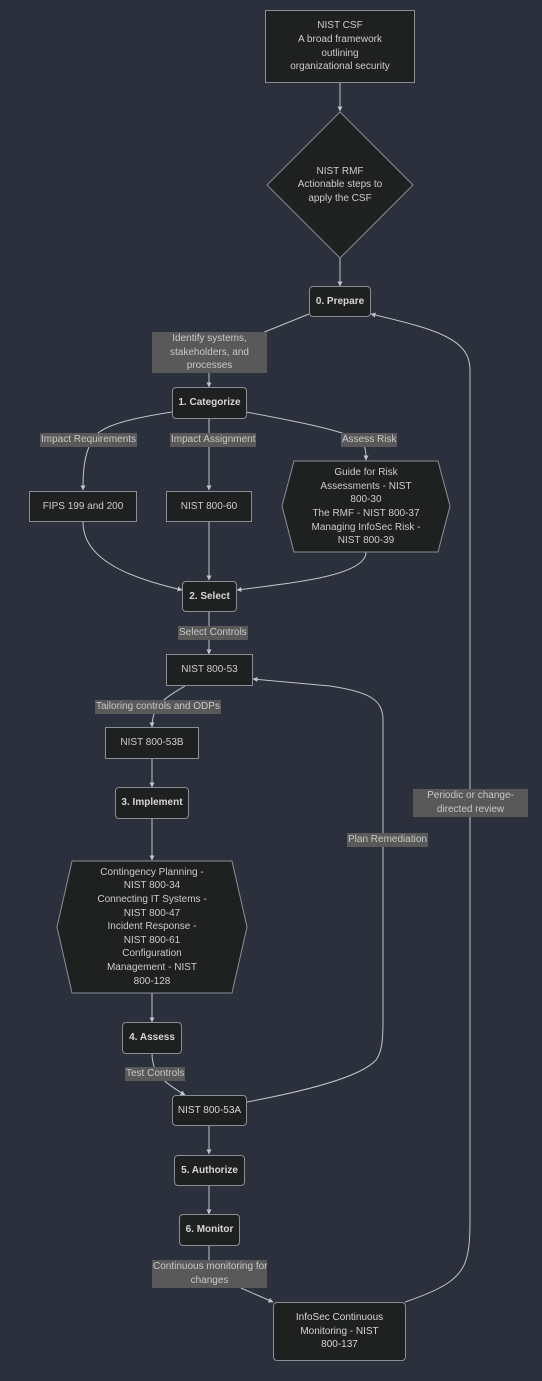  I want to click on node-select: 2. Select, so click(209, 596).